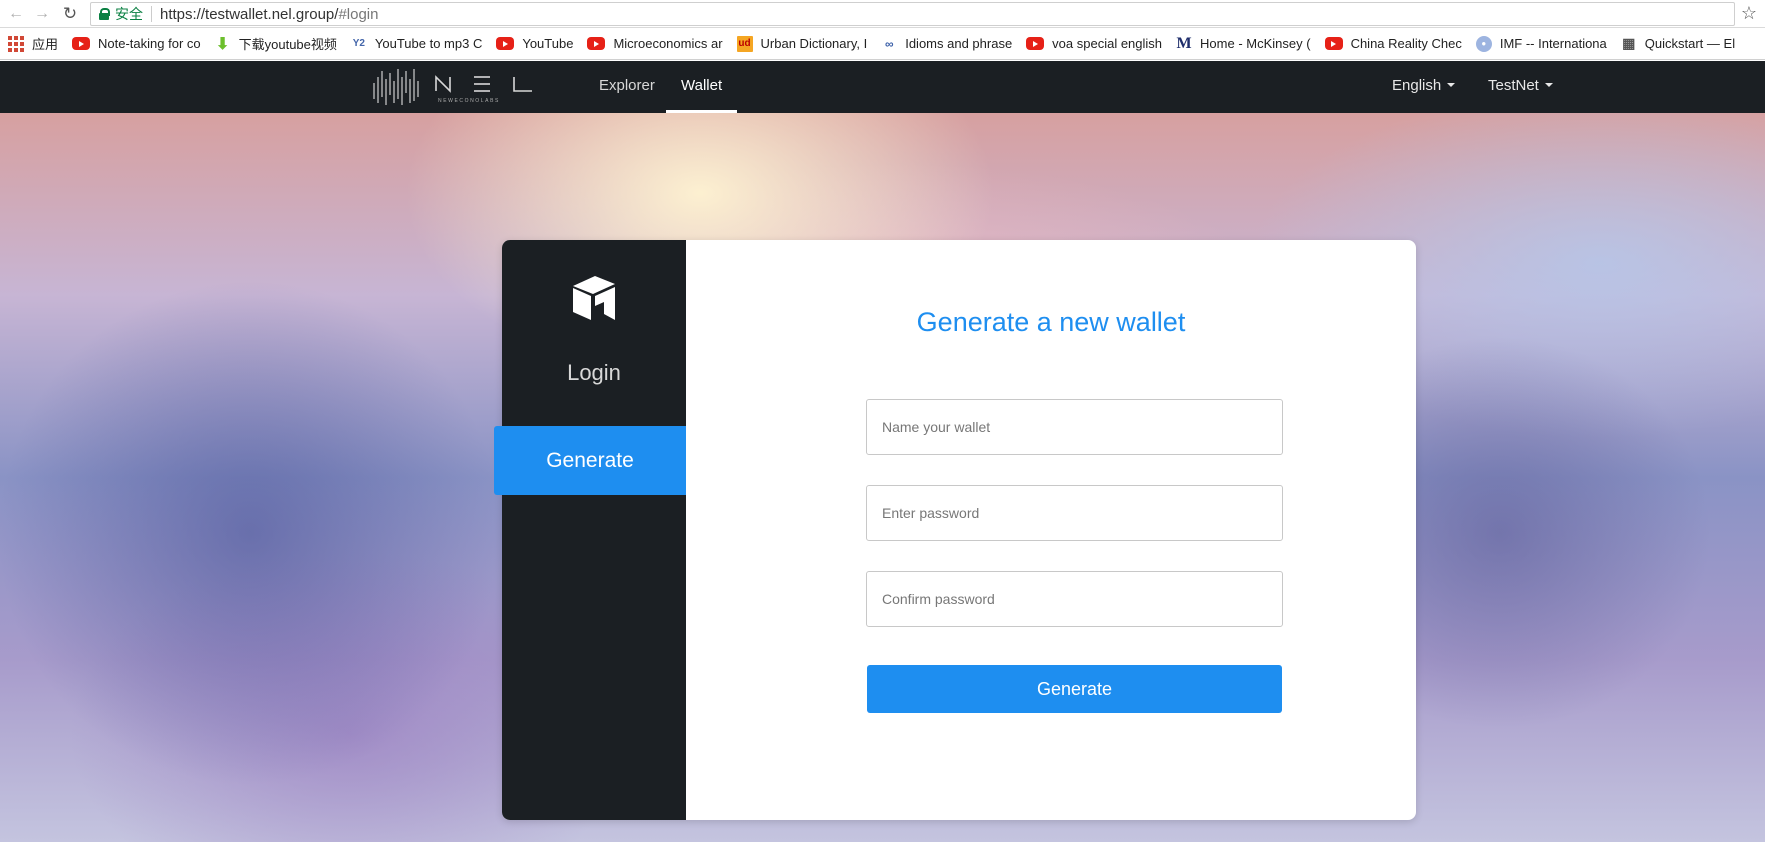  Describe the element at coordinates (959, 43) in the screenshot. I see `bookmark-label: Idioms and phrase` at that location.